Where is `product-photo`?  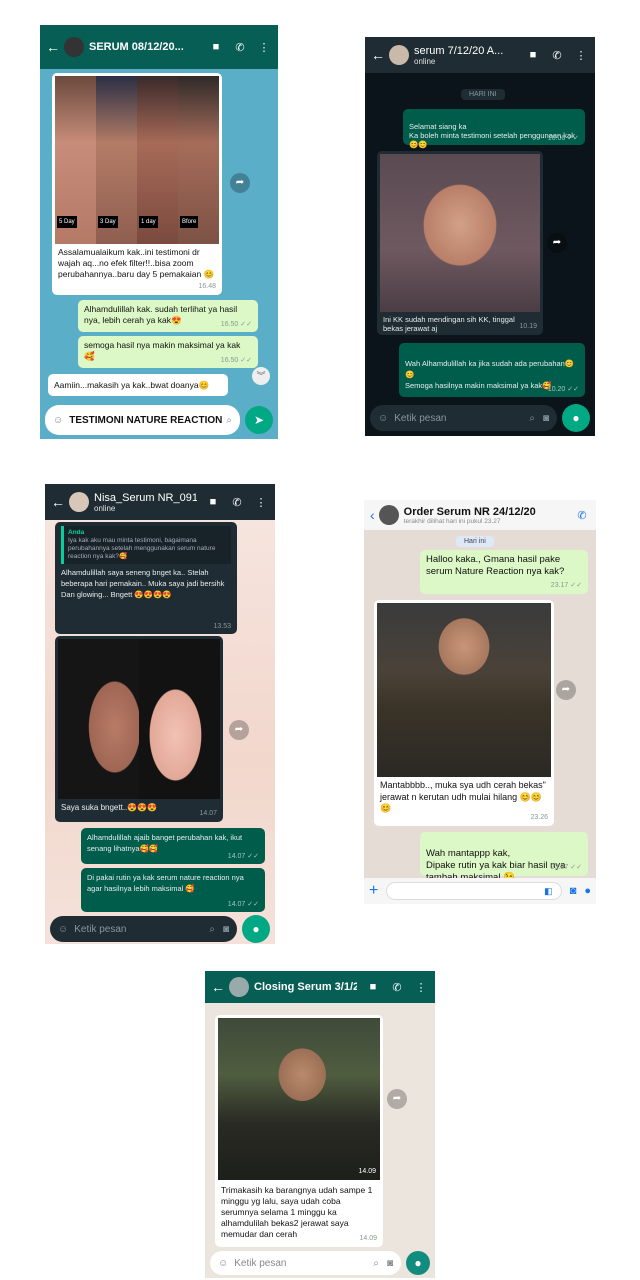
product-photo is located at coordinates (464, 690).